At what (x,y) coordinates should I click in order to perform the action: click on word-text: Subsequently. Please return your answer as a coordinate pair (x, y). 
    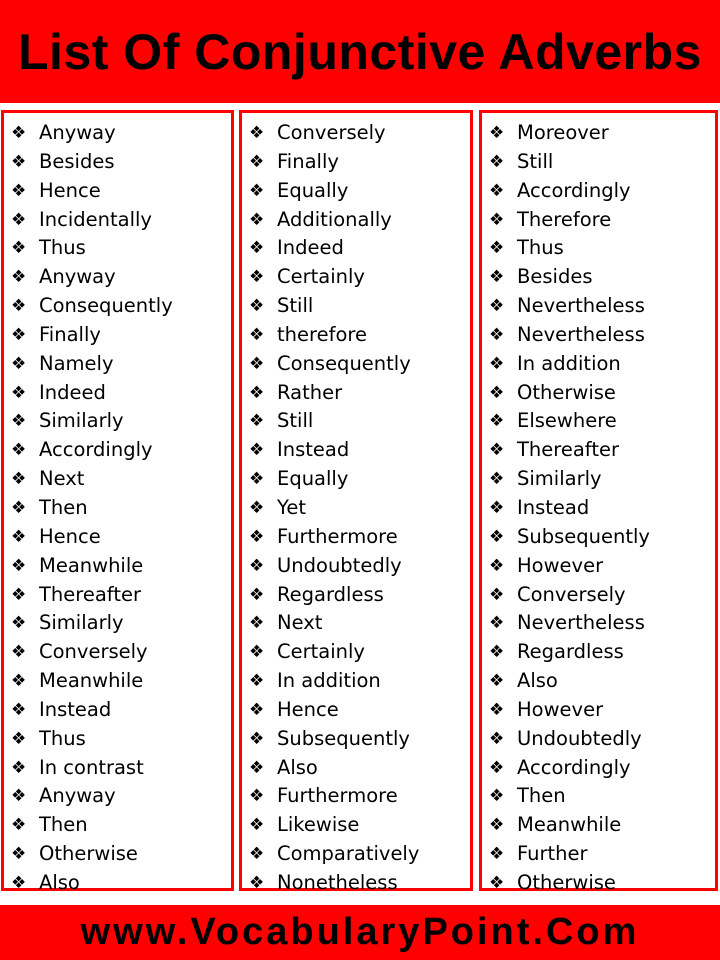
    Looking at the image, I should click on (343, 738).